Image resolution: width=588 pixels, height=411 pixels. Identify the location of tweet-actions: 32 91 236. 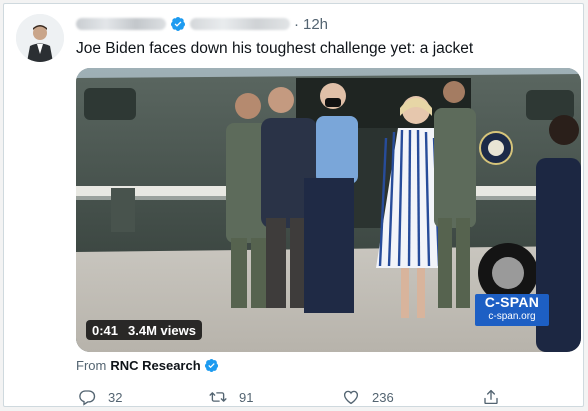
(291, 397).